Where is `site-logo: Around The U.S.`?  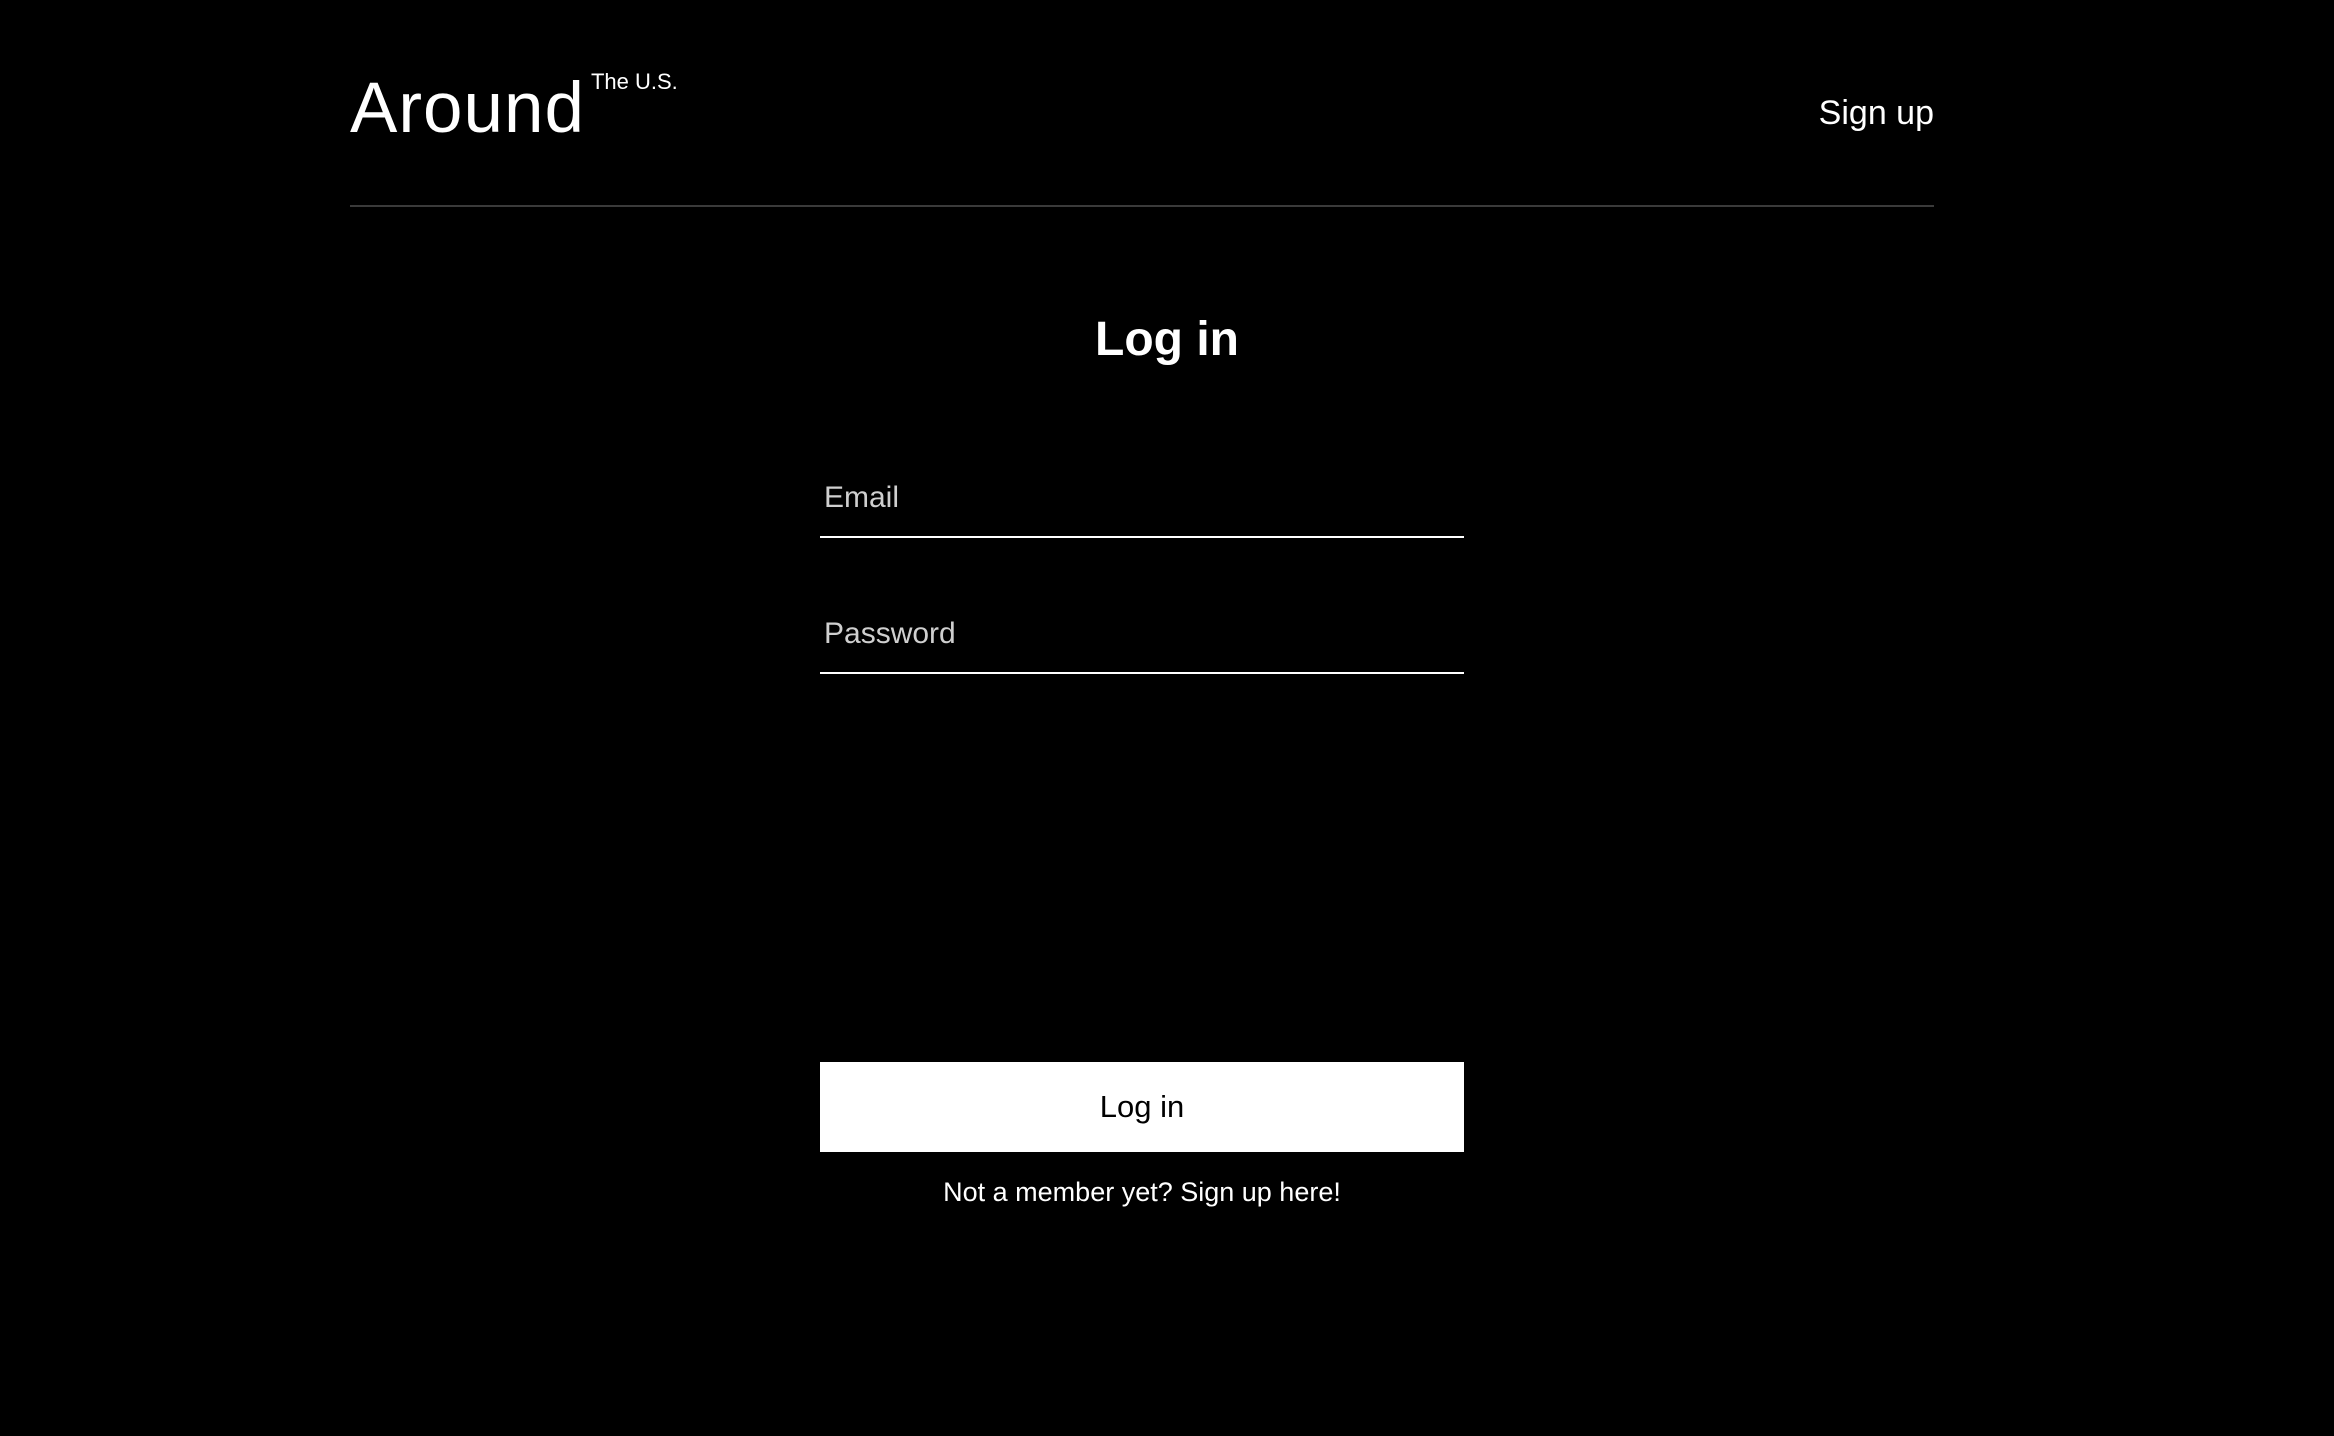
site-logo: Around The U.S. is located at coordinates (514, 109).